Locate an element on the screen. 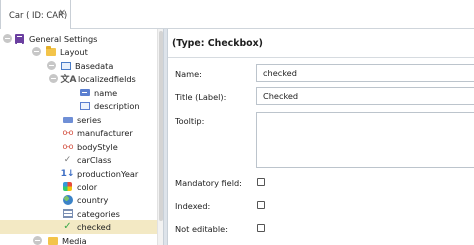  tab-car-class: Car ( ID: CAR) × is located at coordinates (35, 14).